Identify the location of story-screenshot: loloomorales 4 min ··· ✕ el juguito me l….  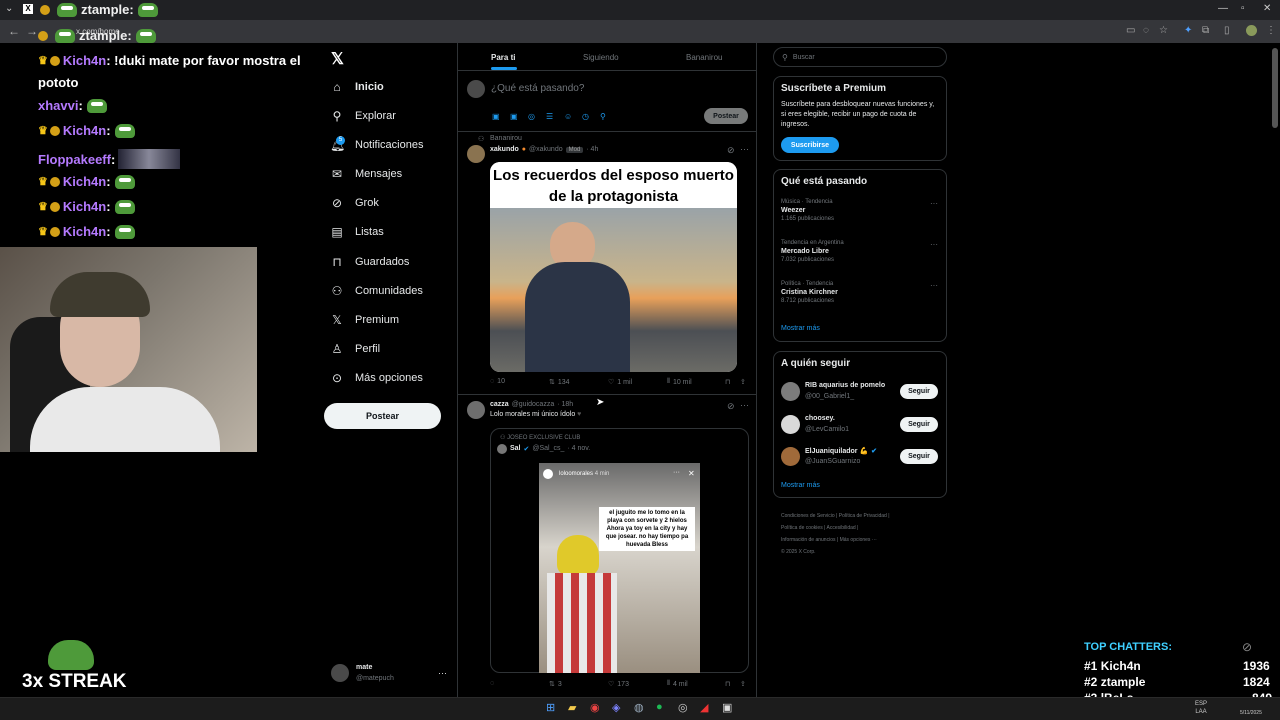
(619, 568).